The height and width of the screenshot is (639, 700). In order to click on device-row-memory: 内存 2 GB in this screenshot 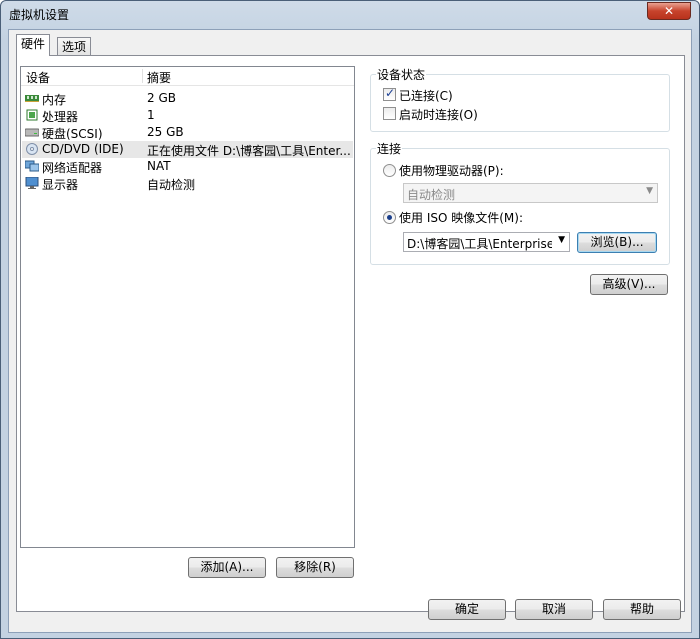, I will do `click(187, 98)`.